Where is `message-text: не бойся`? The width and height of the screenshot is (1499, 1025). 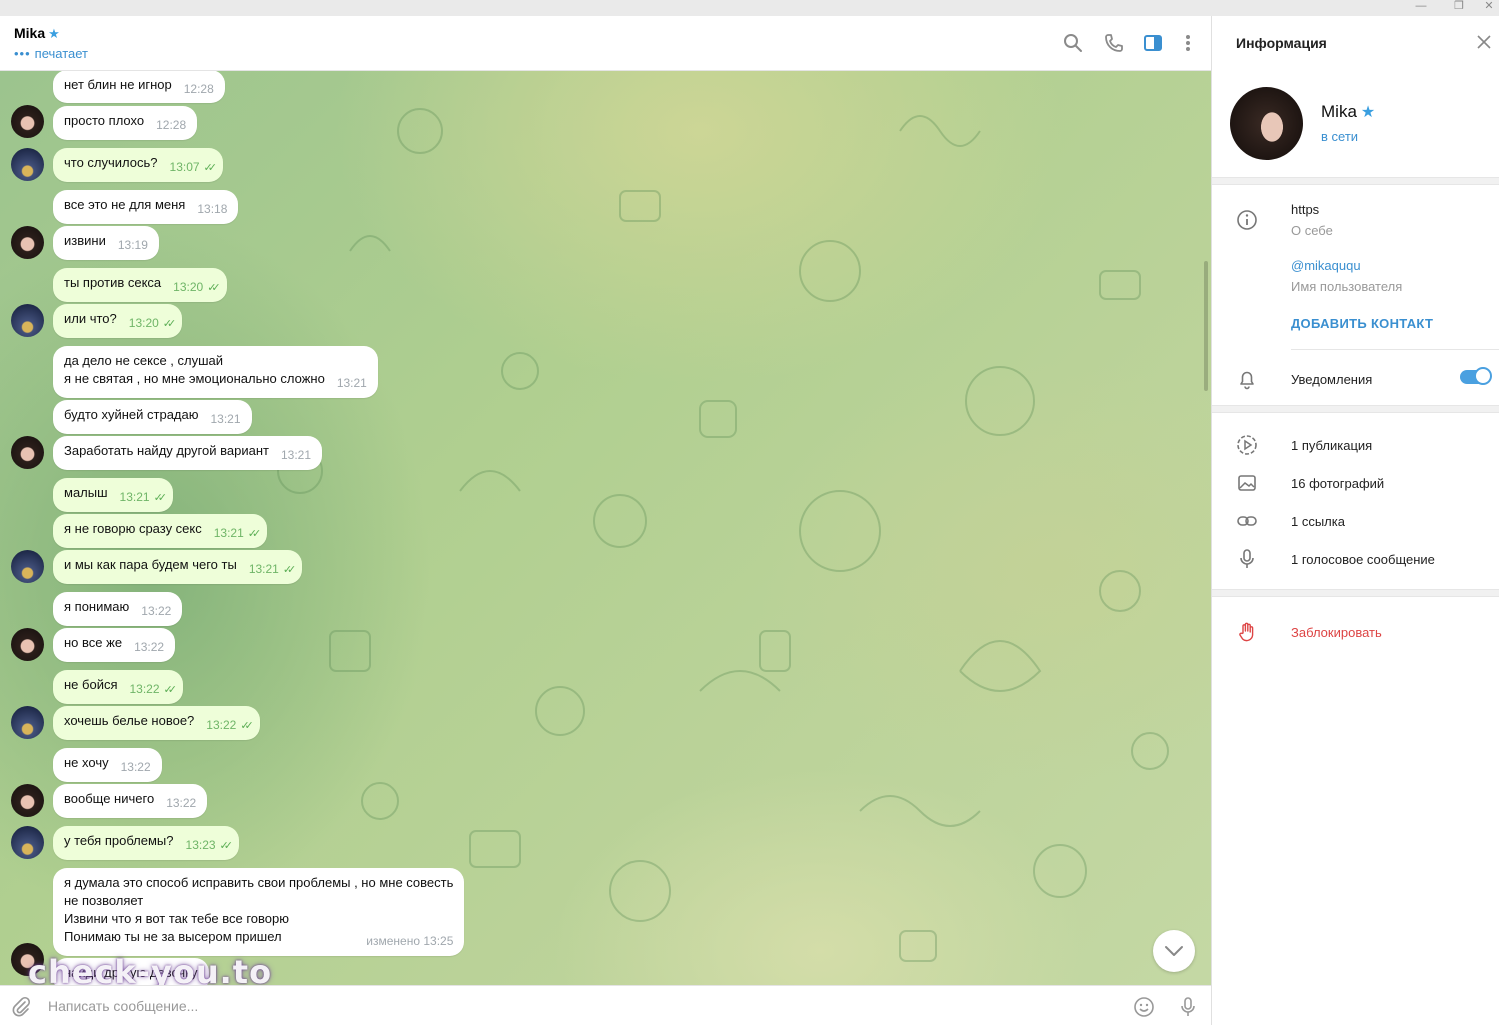 message-text: не бойся is located at coordinates (91, 684).